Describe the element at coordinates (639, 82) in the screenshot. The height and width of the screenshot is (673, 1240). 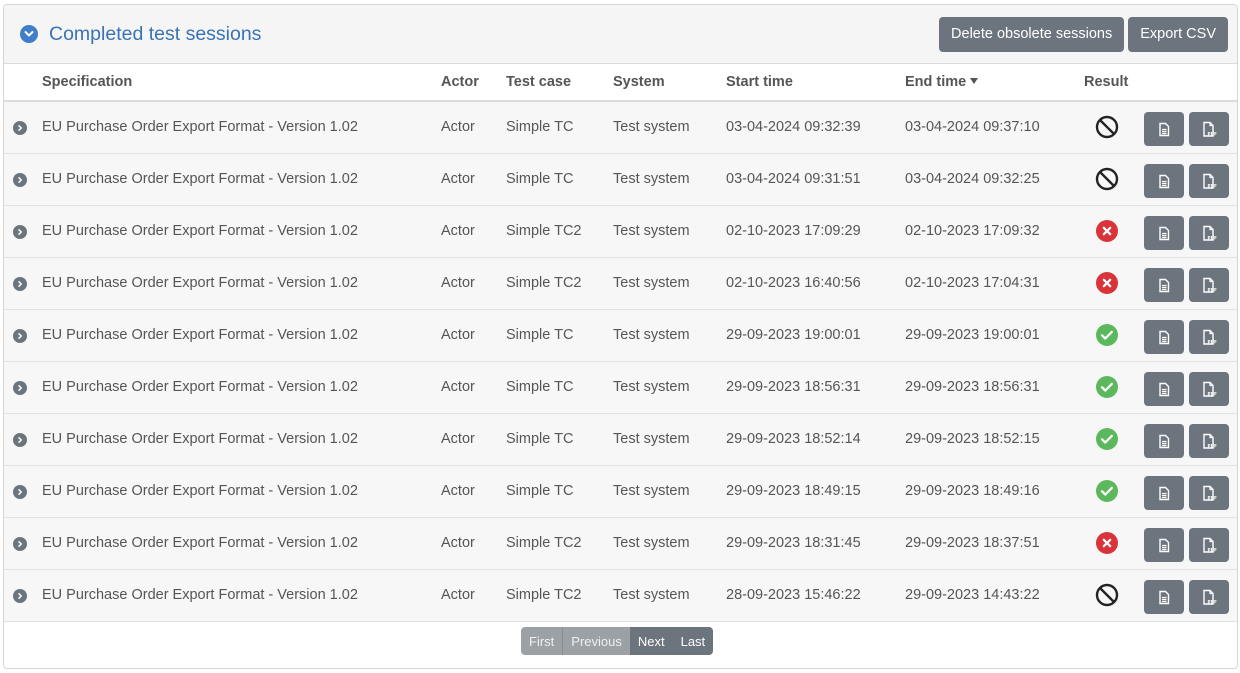
I see `column-header-system: System` at that location.